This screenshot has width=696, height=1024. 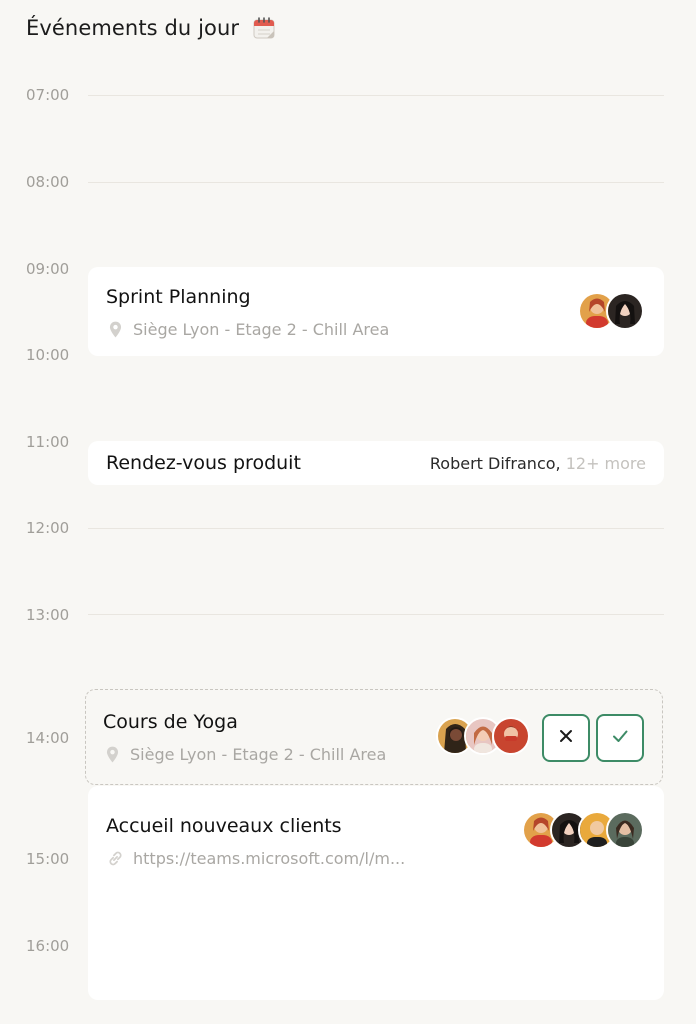 I want to click on check-icon, so click(x=620, y=738).